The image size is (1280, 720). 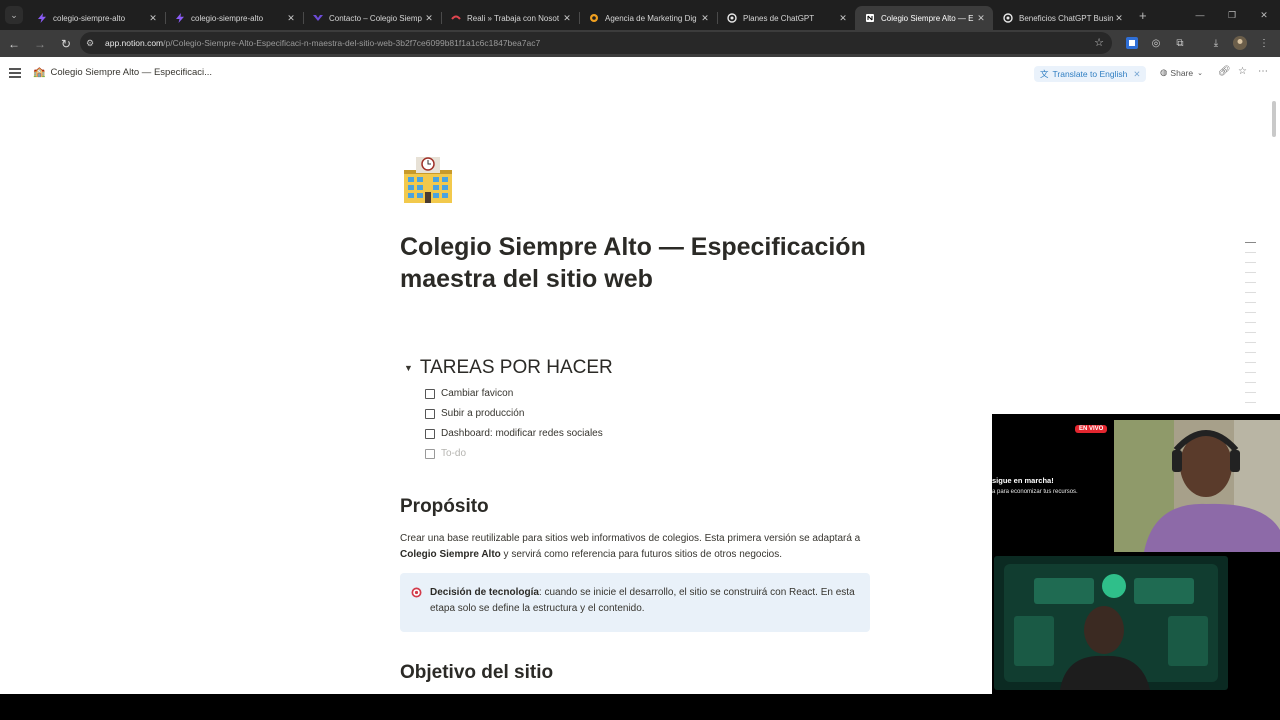 I want to click on site-info-icon: ⚙, so click(x=93, y=43).